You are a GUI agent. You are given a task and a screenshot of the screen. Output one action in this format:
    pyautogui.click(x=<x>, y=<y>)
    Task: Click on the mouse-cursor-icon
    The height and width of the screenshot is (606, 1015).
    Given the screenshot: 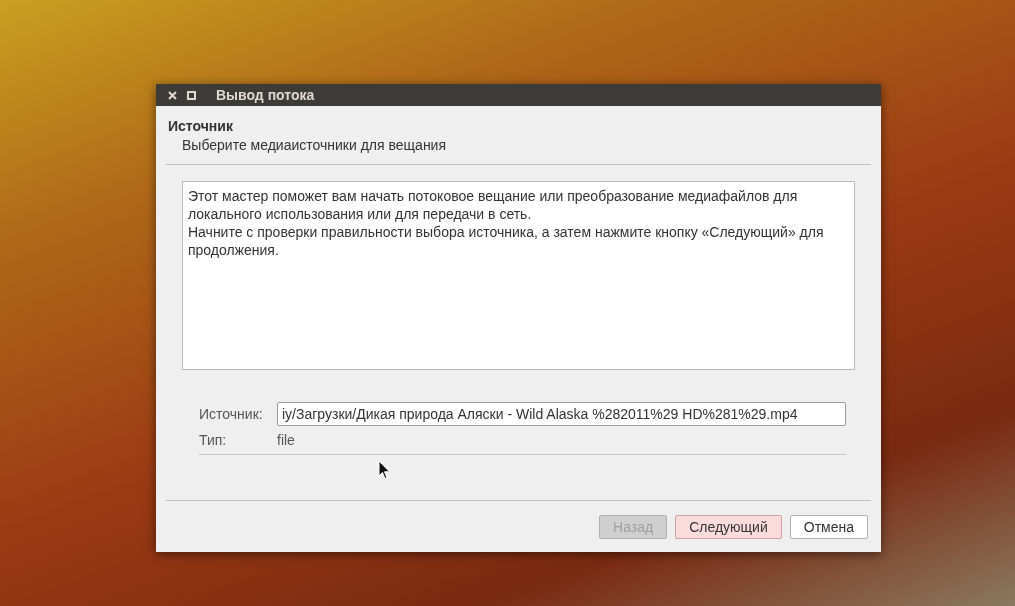 What is the action you would take?
    pyautogui.click(x=384, y=470)
    